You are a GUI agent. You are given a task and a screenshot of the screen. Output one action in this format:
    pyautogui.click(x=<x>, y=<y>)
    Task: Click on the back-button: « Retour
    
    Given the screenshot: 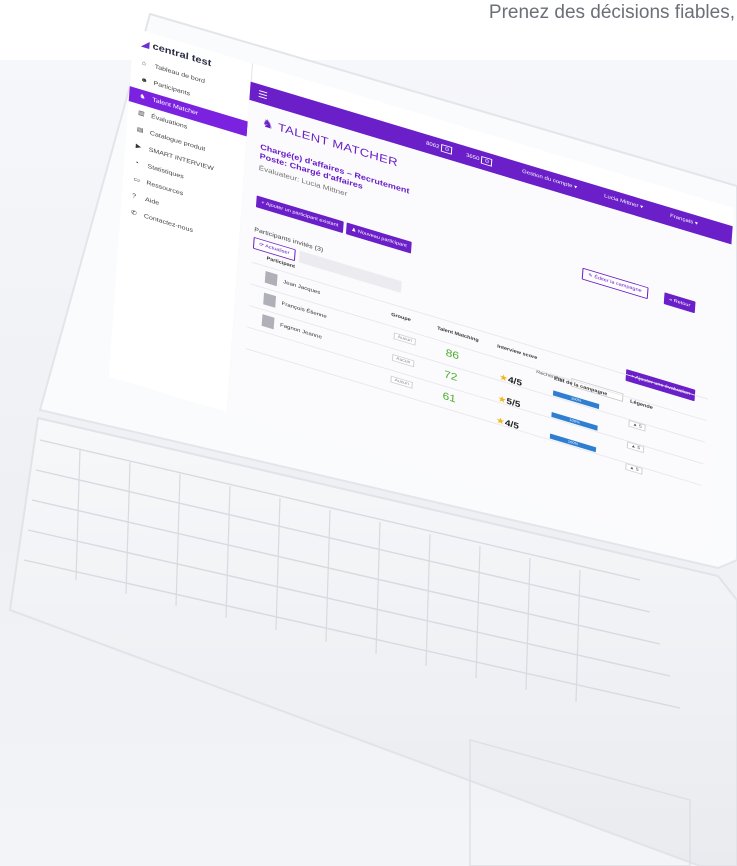 What is the action you would take?
    pyautogui.click(x=679, y=303)
    